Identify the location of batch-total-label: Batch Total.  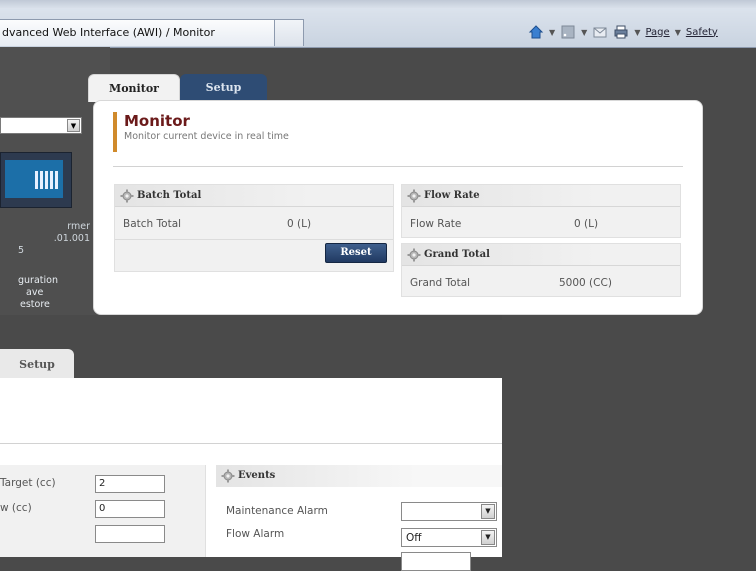
(152, 224).